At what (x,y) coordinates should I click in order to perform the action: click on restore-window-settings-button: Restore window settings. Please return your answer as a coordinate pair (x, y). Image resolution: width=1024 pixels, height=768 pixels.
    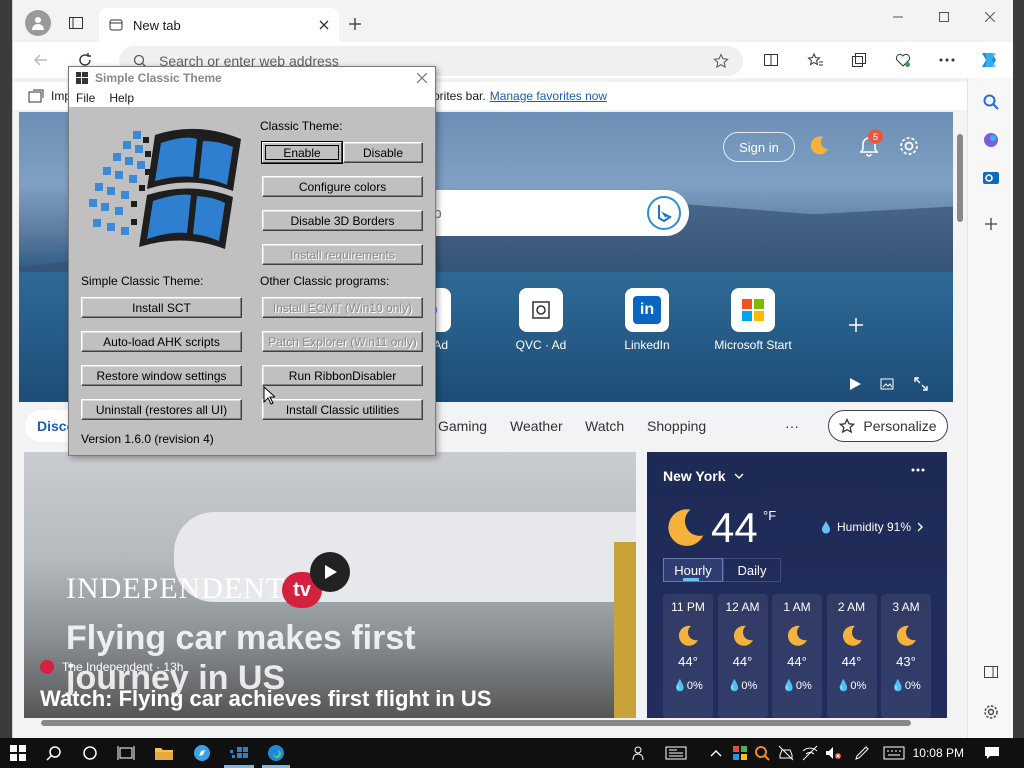
    Looking at the image, I should click on (161, 375).